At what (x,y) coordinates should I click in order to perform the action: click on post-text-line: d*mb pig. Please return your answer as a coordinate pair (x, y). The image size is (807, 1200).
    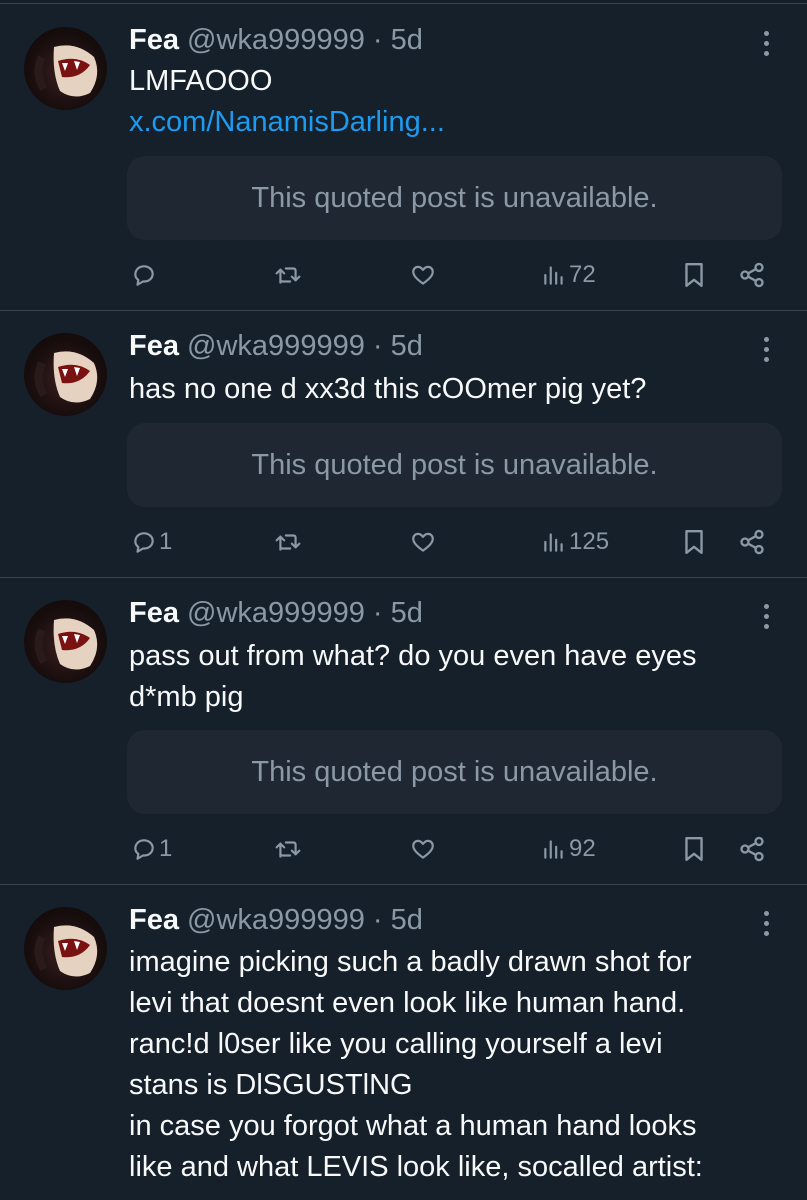
    Looking at the image, I should click on (186, 697).